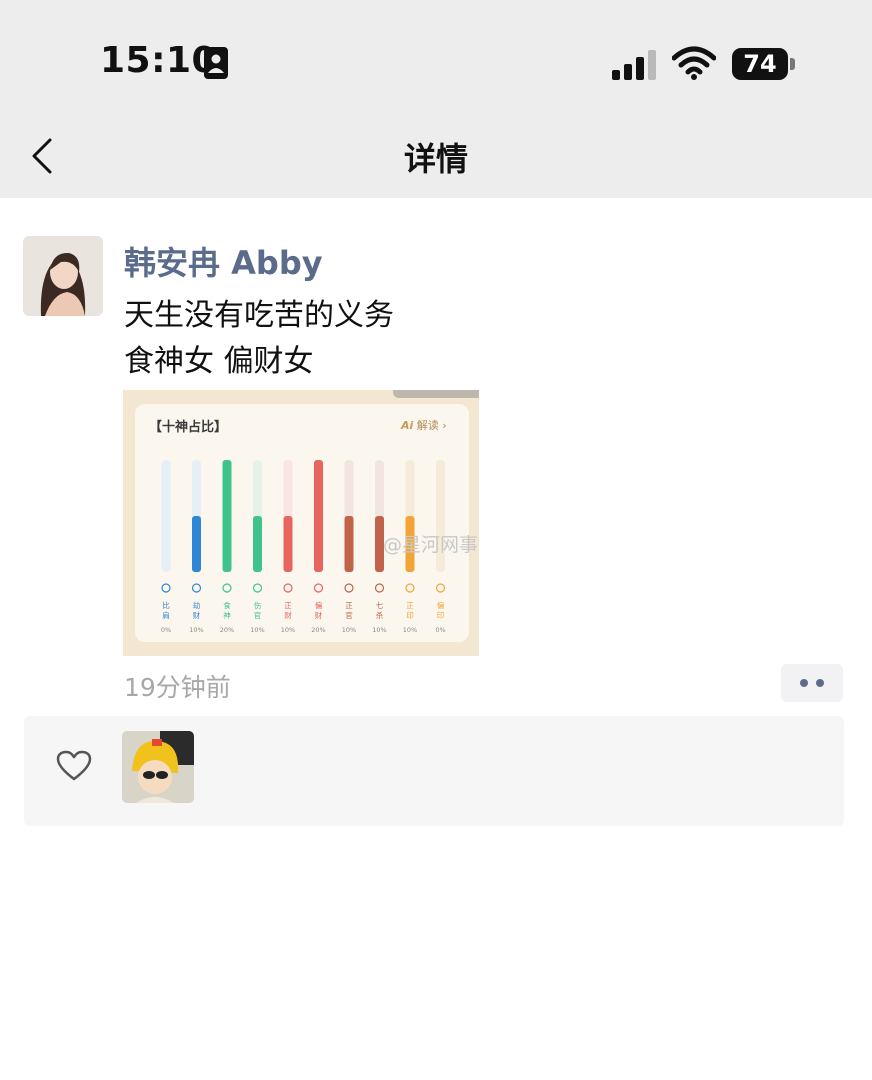 This screenshot has height=1080, width=872. Describe the element at coordinates (694, 63) in the screenshot. I see `wifi-icon` at that location.